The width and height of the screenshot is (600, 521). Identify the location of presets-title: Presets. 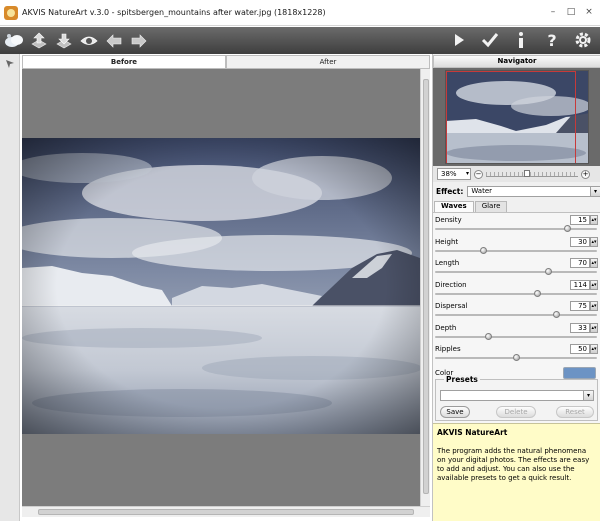
(462, 379).